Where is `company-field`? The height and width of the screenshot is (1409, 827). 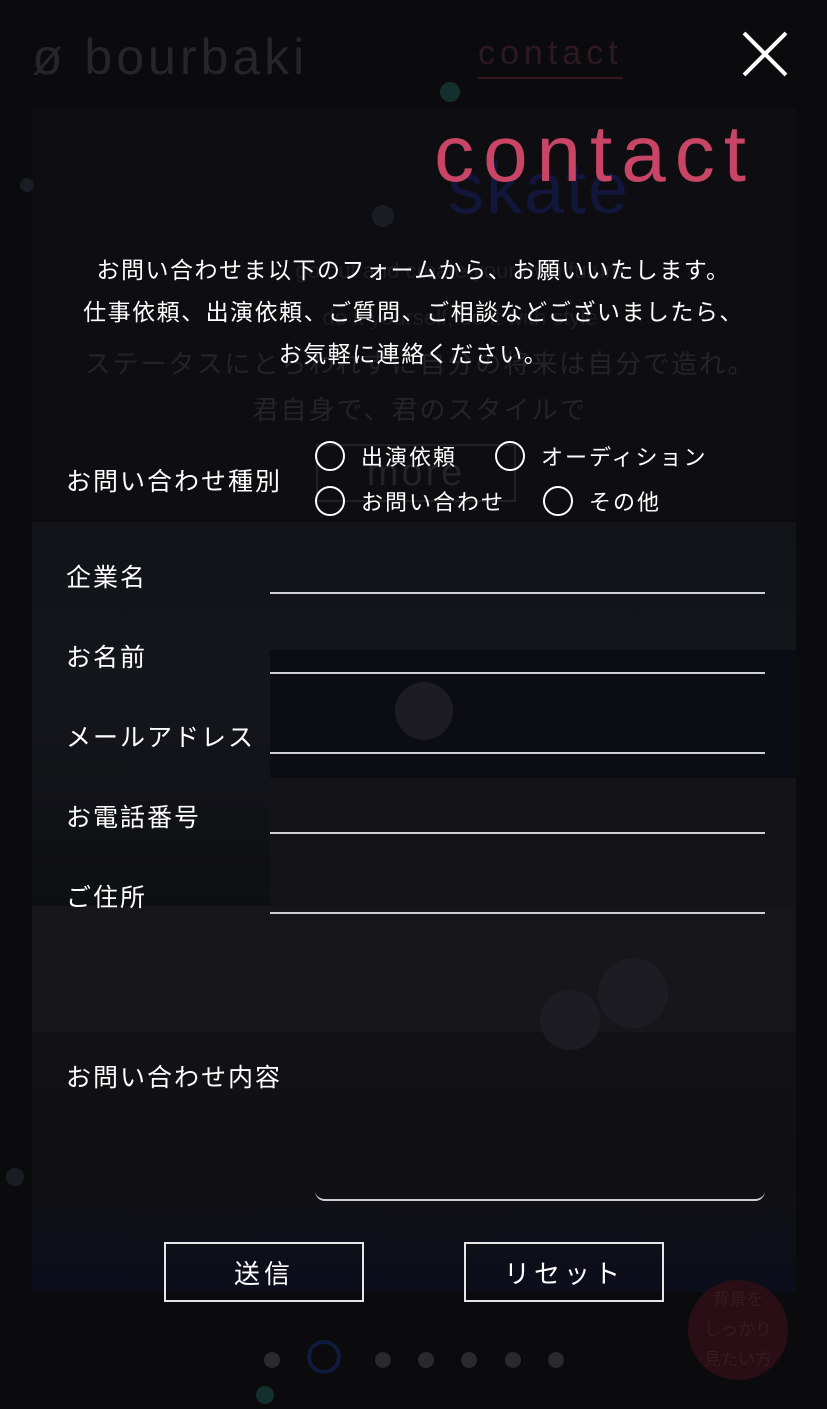
company-field is located at coordinates (517, 575).